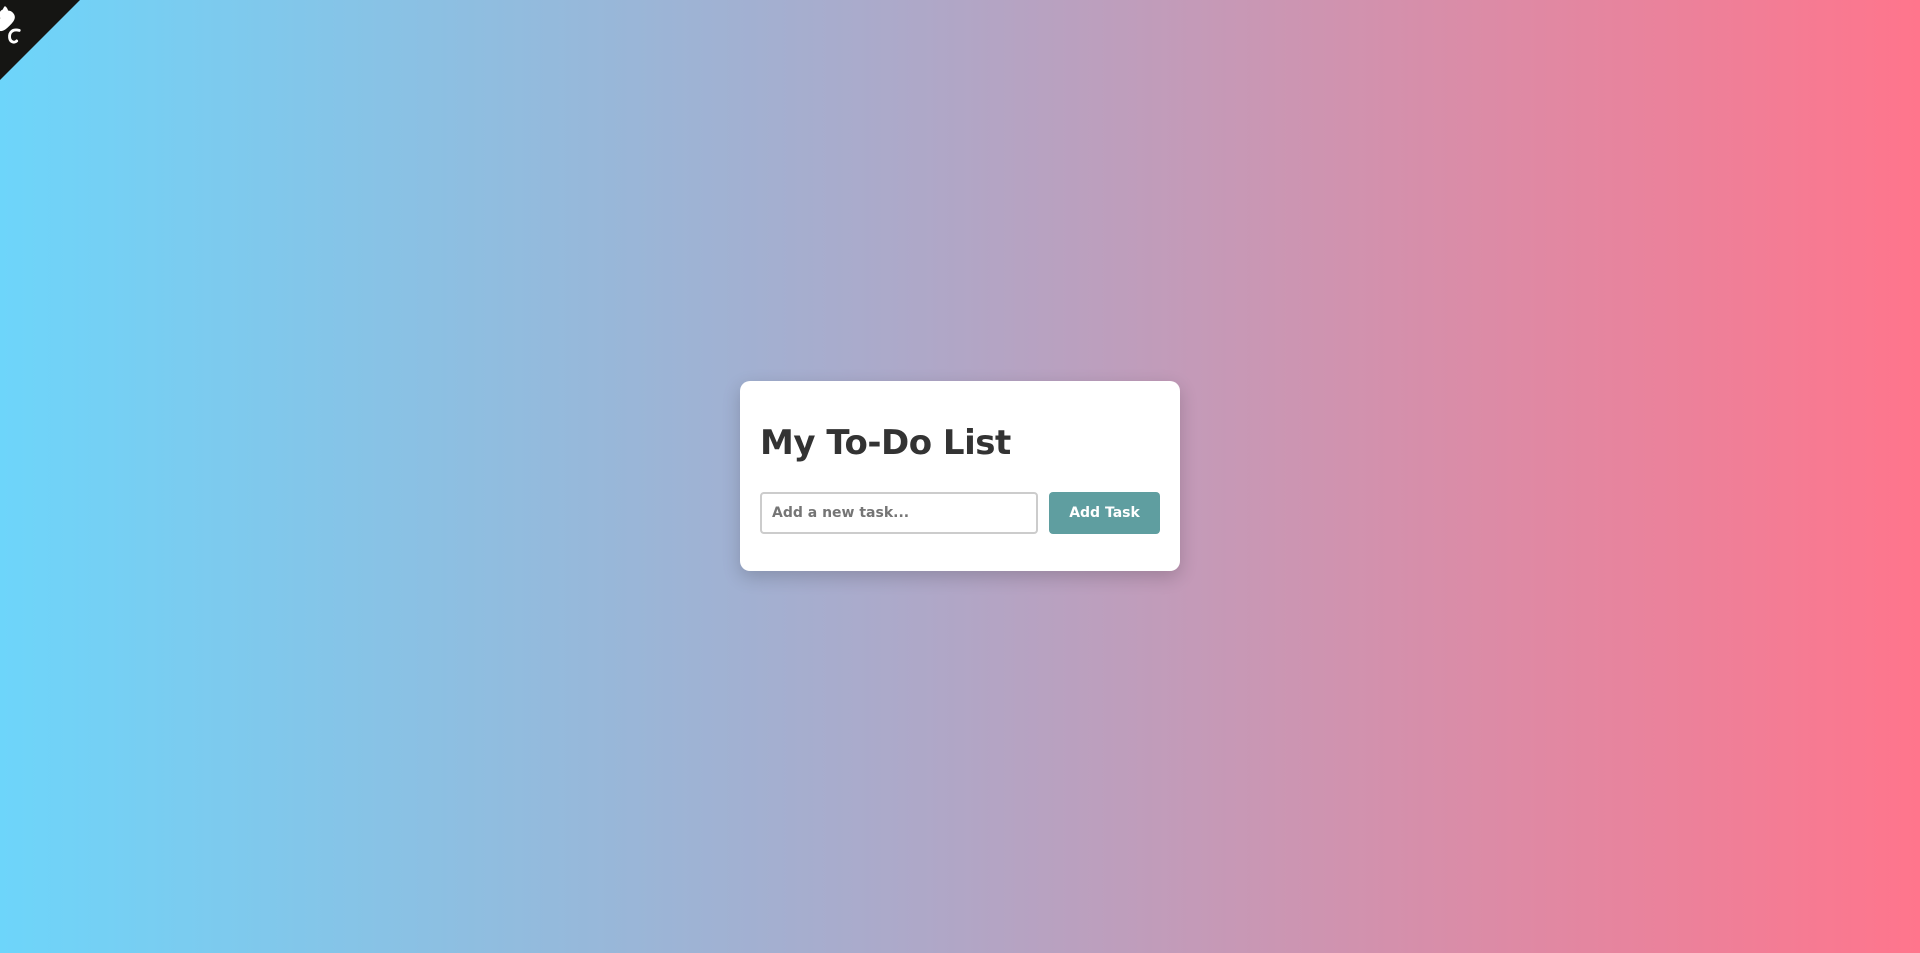 This screenshot has width=1920, height=953. I want to click on github-corner-link, so click(40, 40).